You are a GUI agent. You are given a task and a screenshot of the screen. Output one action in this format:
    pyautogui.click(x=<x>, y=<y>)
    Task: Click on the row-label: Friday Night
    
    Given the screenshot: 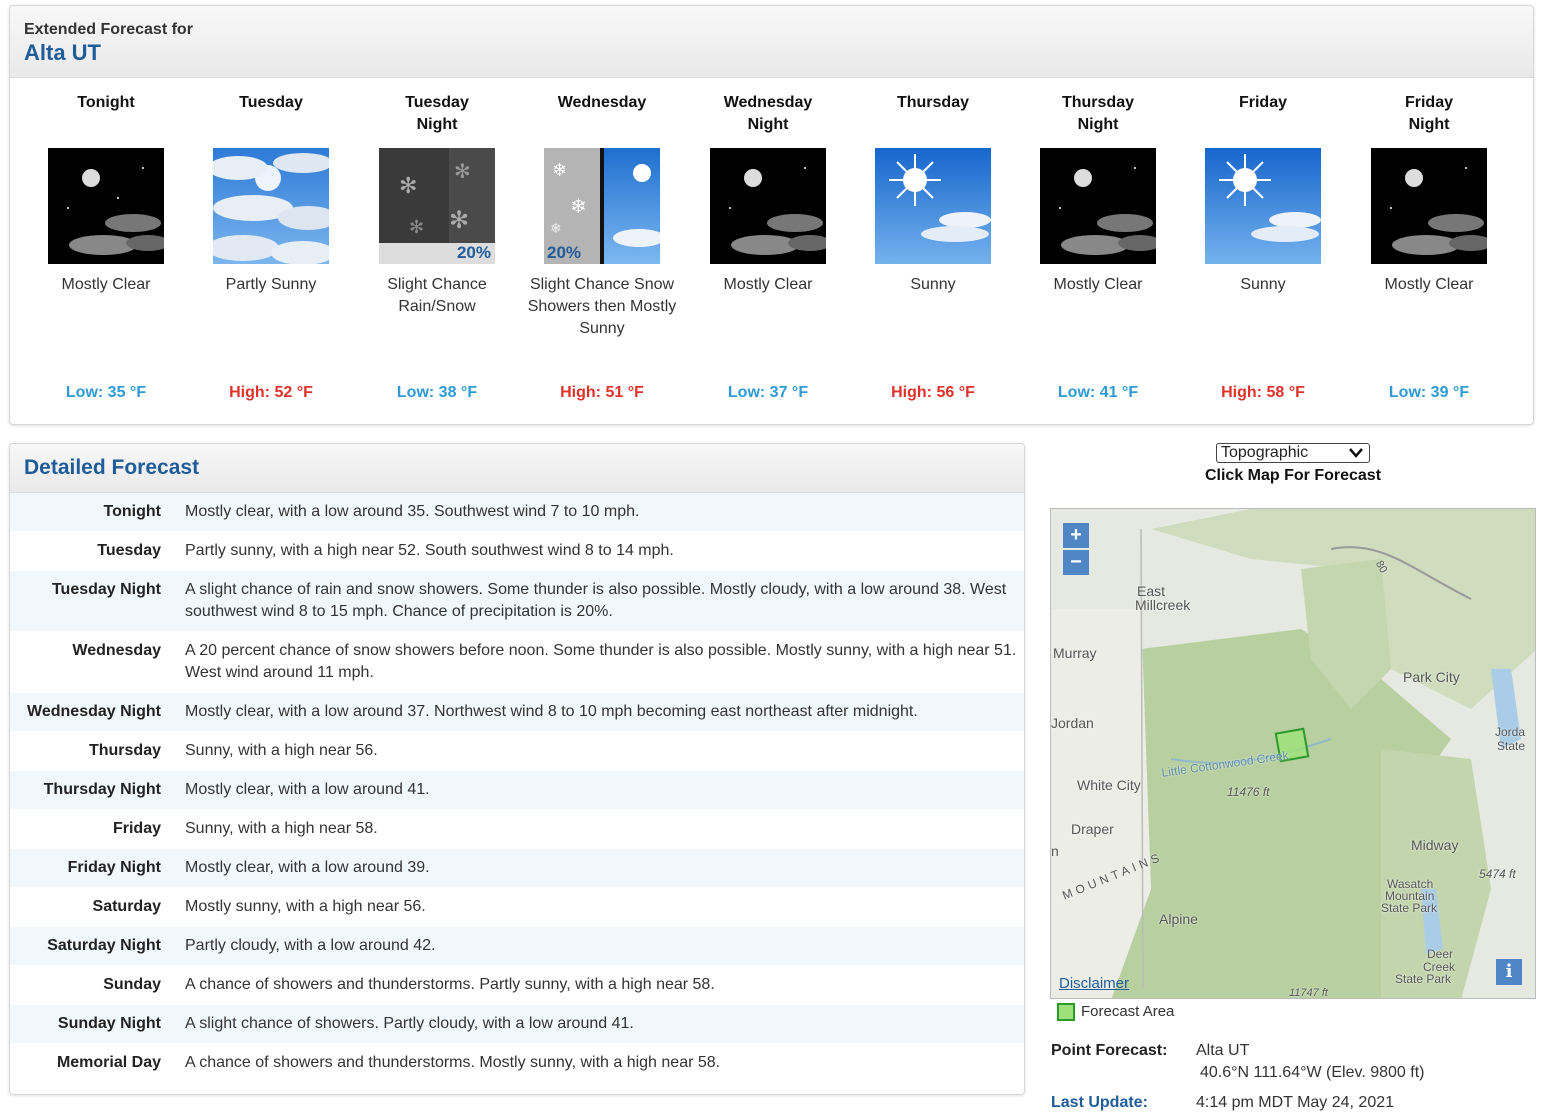 What is the action you would take?
    pyautogui.click(x=114, y=867)
    